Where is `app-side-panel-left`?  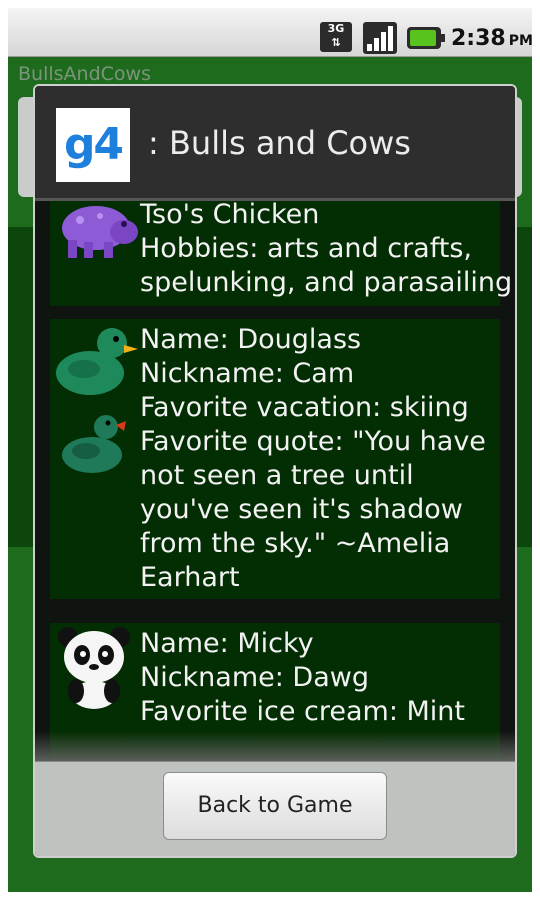
app-side-panel-left is located at coordinates (21, 387).